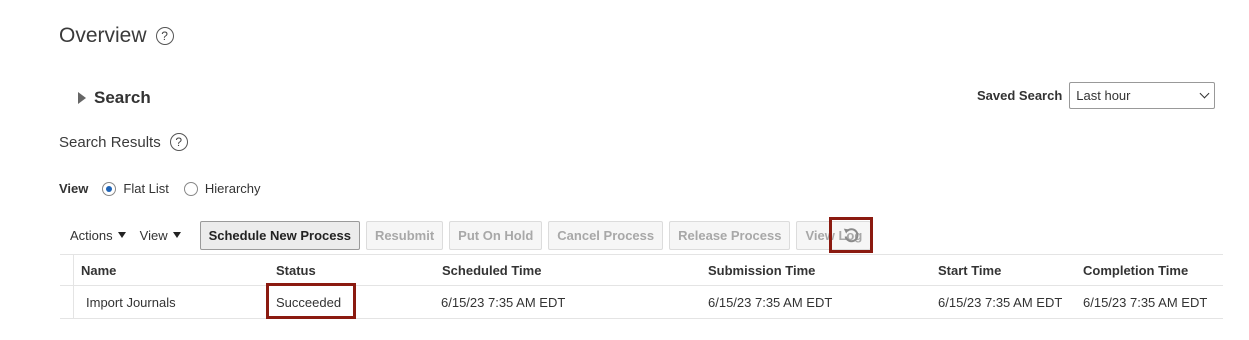 This screenshot has width=1249, height=340. What do you see at coordinates (131, 302) in the screenshot?
I see `cell-name: Import Journals` at bounding box center [131, 302].